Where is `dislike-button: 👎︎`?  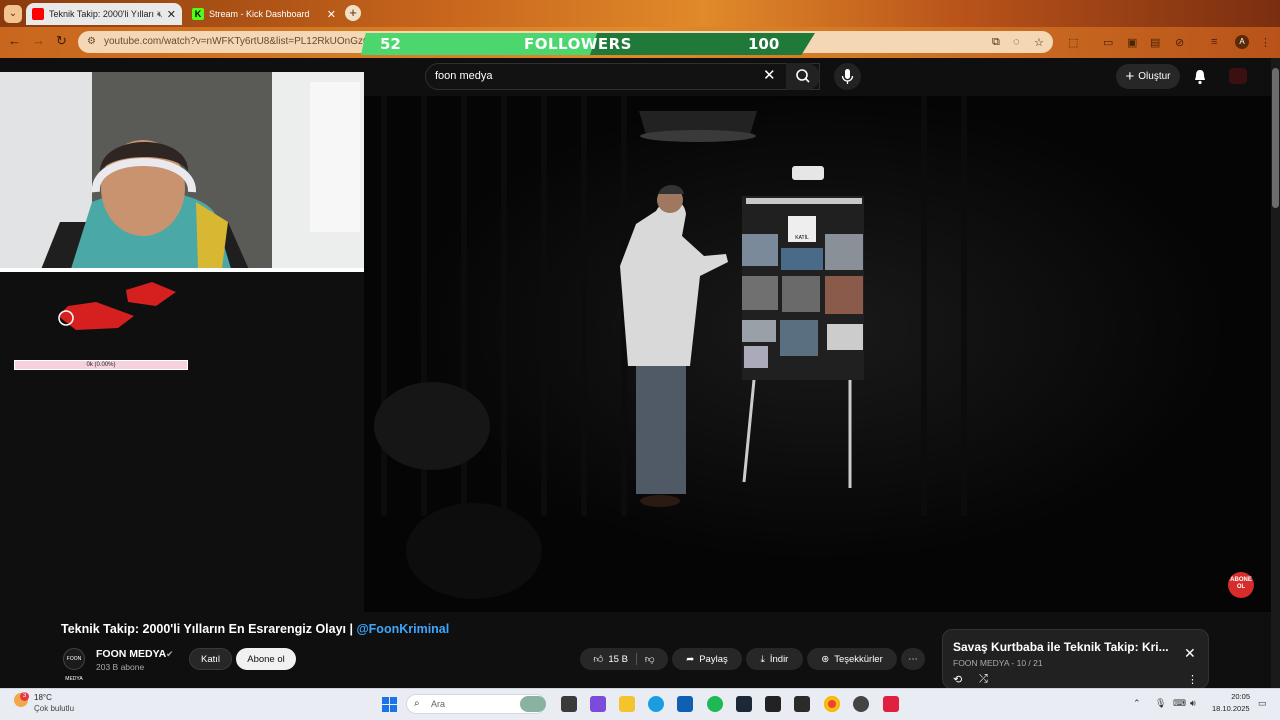
dislike-button: 👎︎ is located at coordinates (646, 659).